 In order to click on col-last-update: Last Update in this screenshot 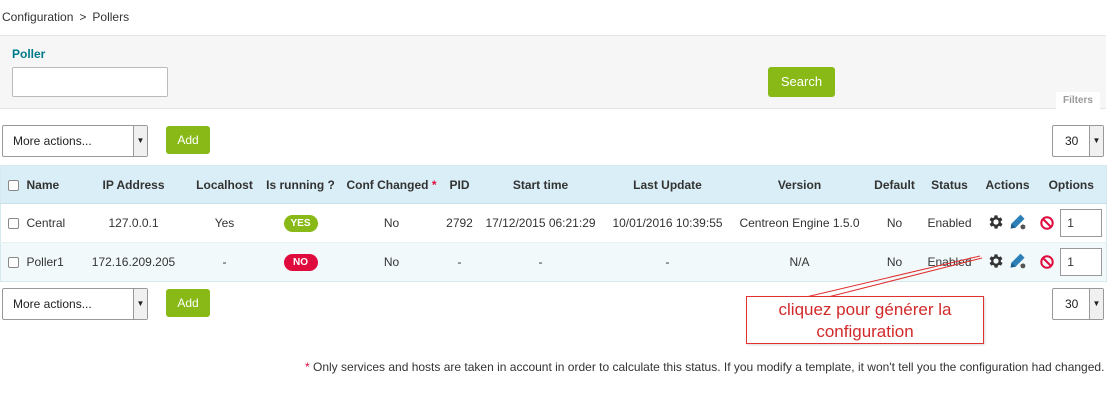, I will do `click(667, 184)`.